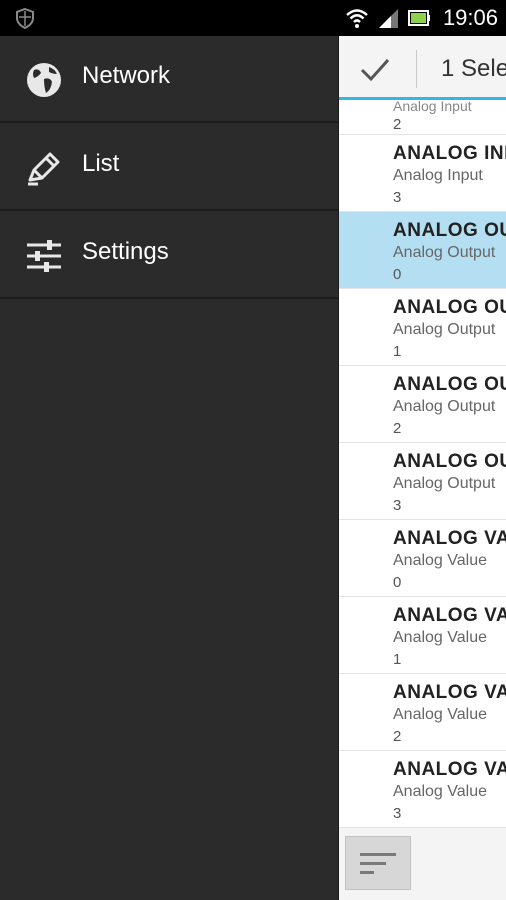 The width and height of the screenshot is (506, 900). I want to click on drawer-item-list: List, so click(169, 167).